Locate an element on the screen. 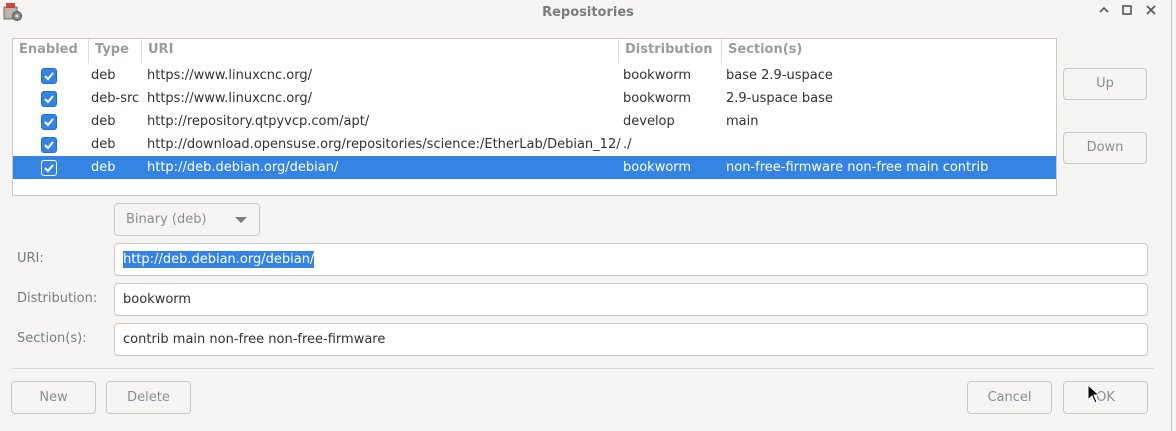 The height and width of the screenshot is (431, 1176). new-button: New is located at coordinates (53, 397).